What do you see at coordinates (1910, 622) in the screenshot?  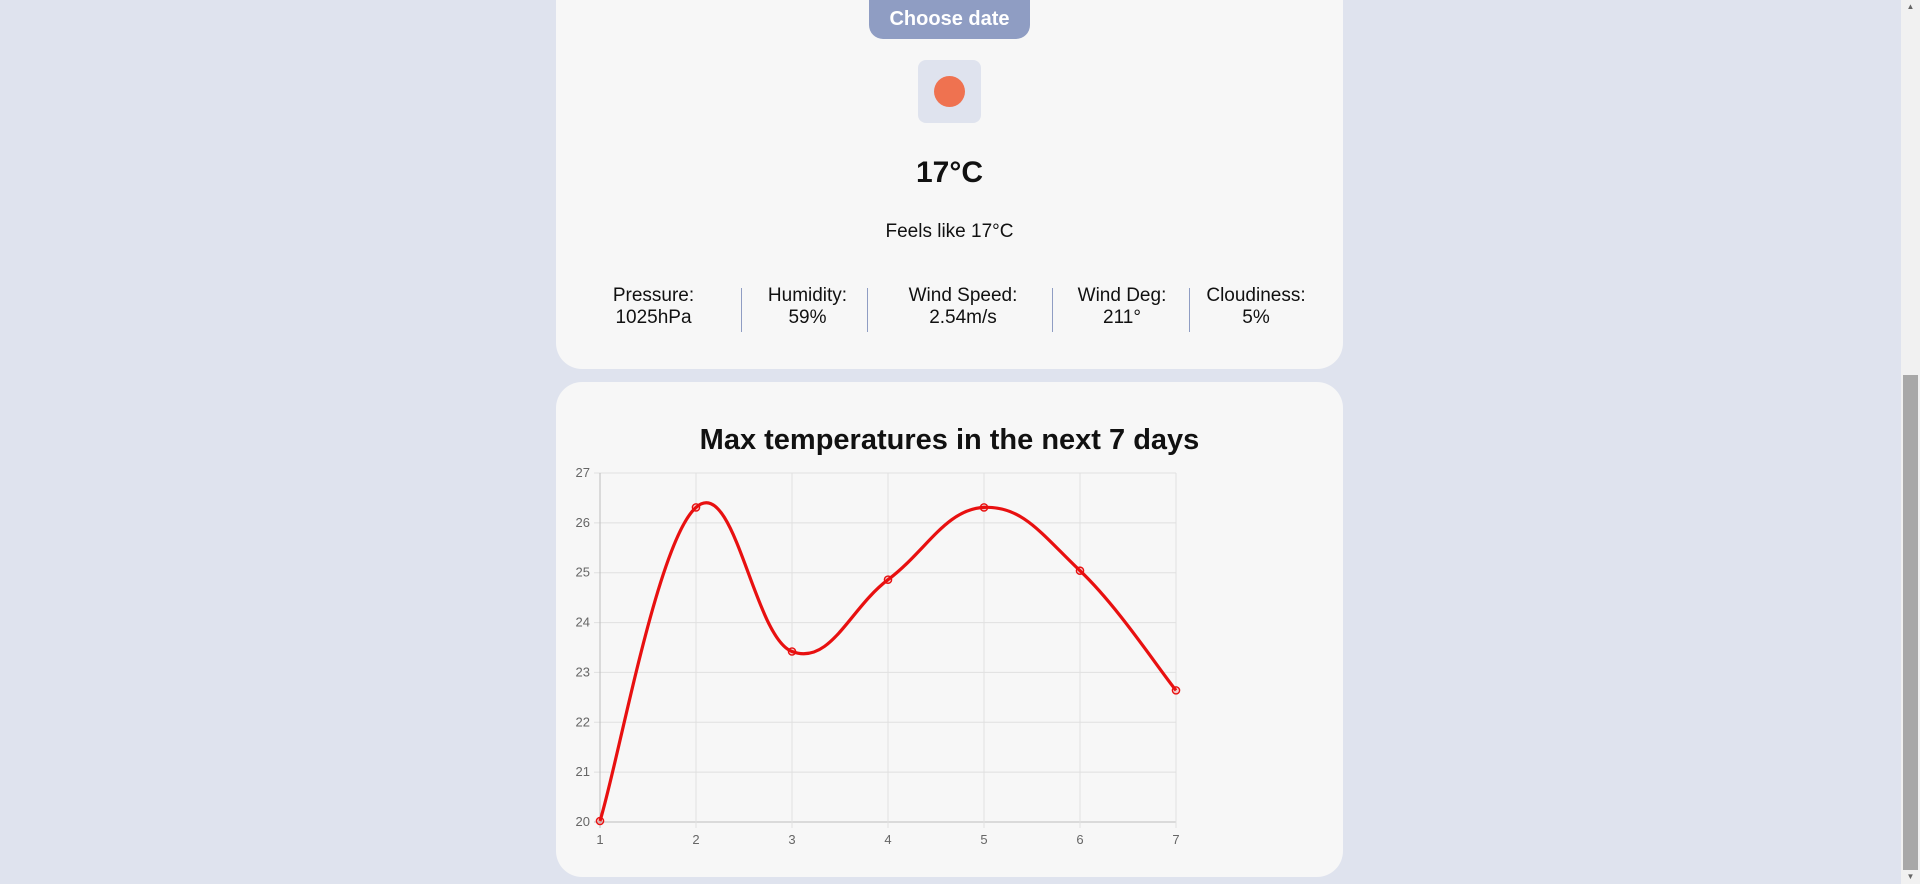 I see `scrollbar-thumb` at bounding box center [1910, 622].